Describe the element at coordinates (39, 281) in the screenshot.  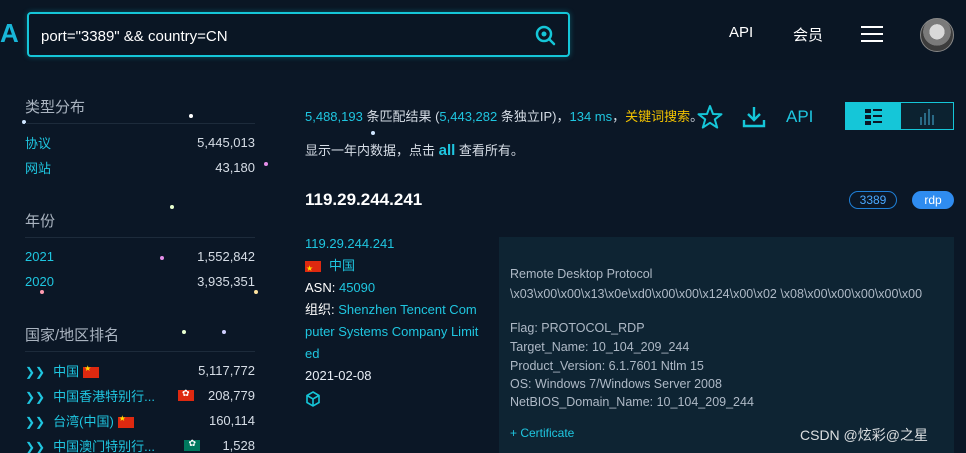
I see `sidebar-item-label: 2020` at that location.